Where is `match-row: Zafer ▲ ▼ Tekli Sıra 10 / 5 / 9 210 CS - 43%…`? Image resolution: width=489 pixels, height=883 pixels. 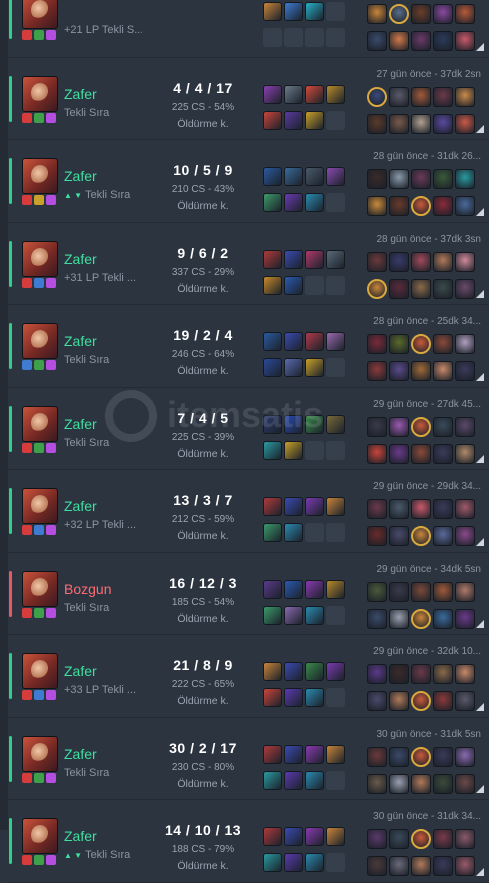
match-row: Zafer ▲ ▼ Tekli Sıra 10 / 5 / 9 210 CS - 43%… is located at coordinates (248, 181).